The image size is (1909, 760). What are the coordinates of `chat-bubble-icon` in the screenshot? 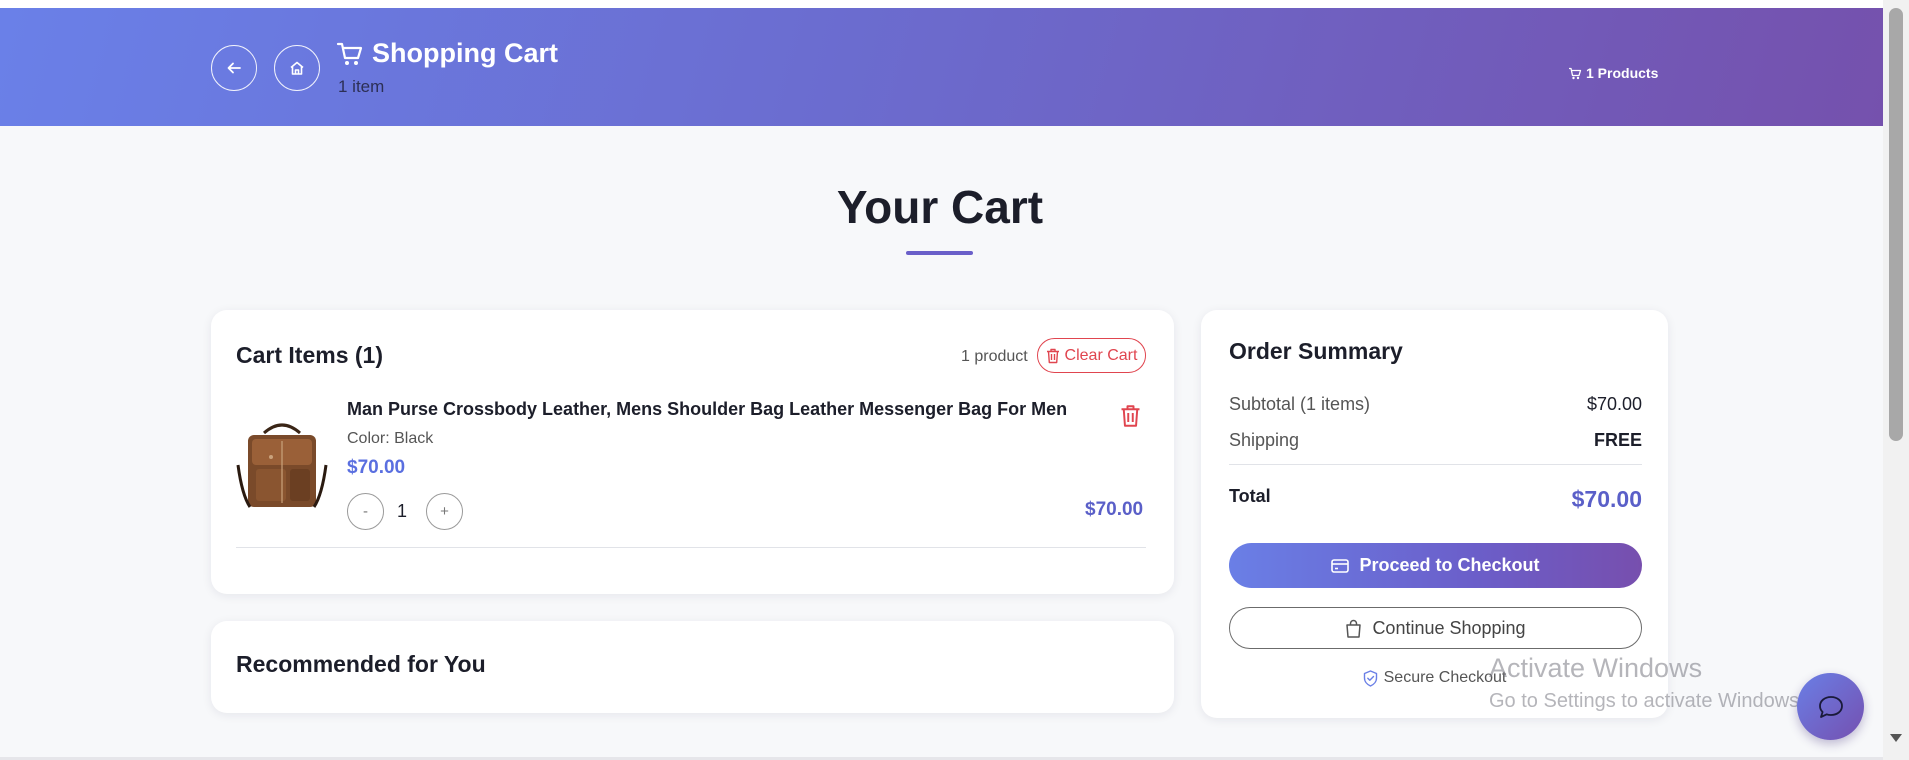 It's located at (1830, 706).